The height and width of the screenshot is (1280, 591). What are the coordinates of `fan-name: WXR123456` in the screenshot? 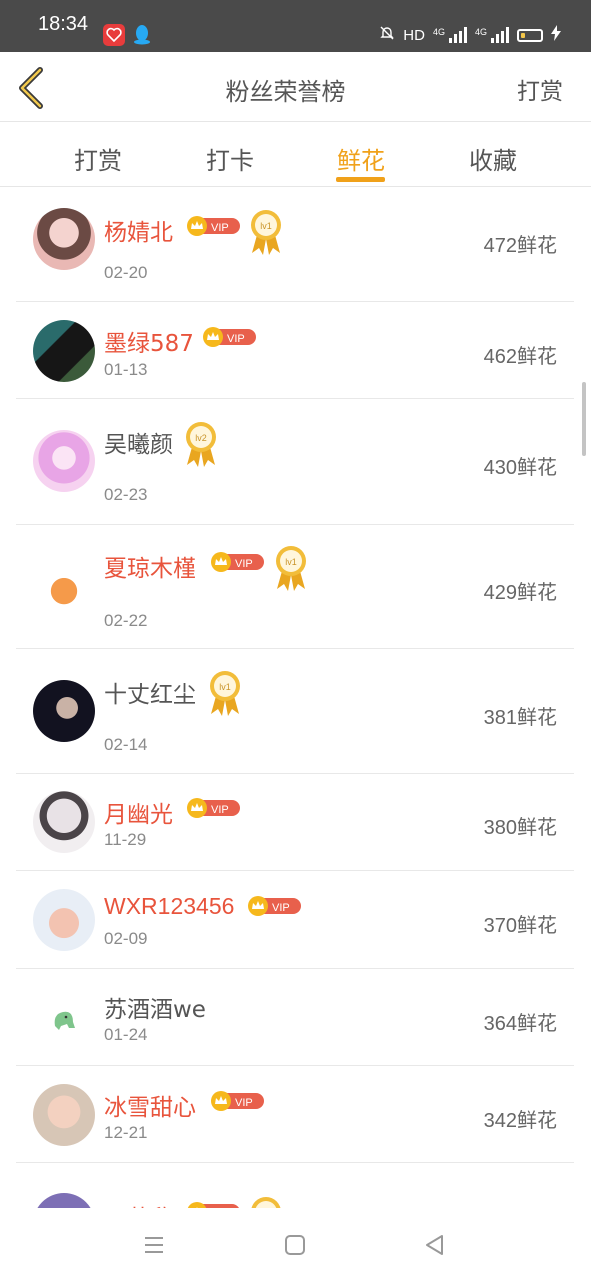 It's located at (169, 906).